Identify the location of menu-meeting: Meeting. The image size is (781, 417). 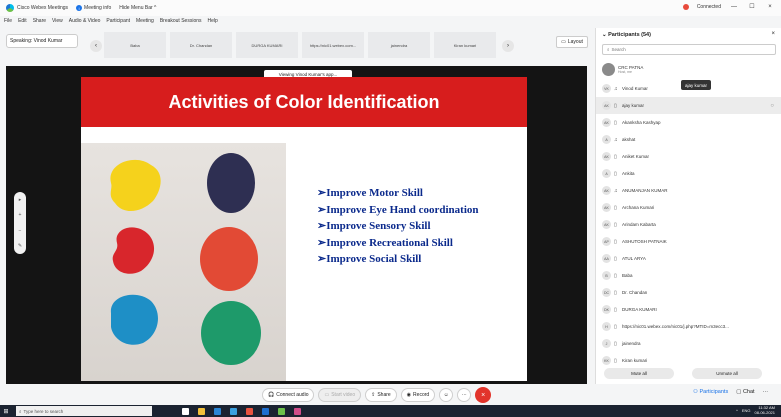
(145, 21).